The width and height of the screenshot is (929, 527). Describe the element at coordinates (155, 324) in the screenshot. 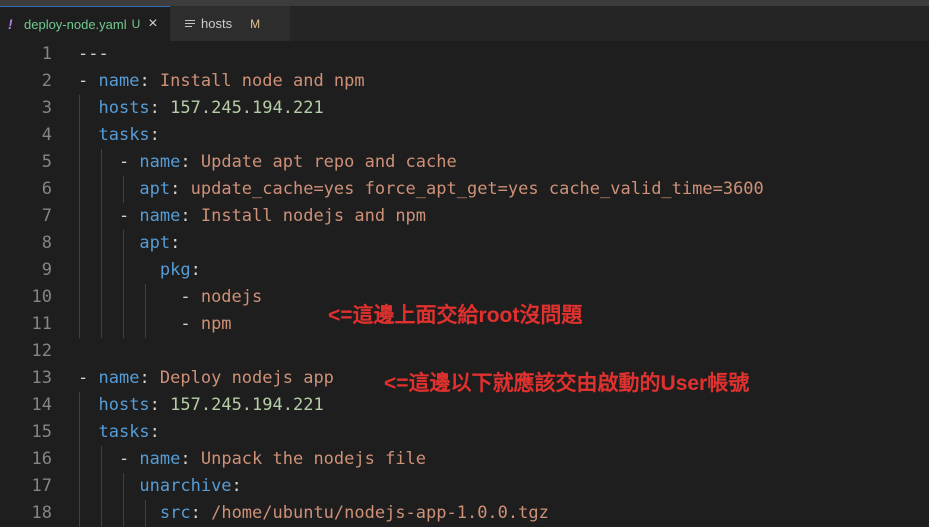

I see `line-code: - npm` at that location.